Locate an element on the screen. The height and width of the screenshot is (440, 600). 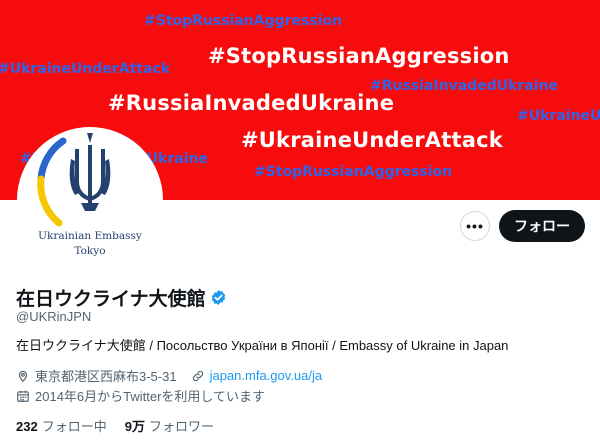
follow-button: フォロー is located at coordinates (542, 226).